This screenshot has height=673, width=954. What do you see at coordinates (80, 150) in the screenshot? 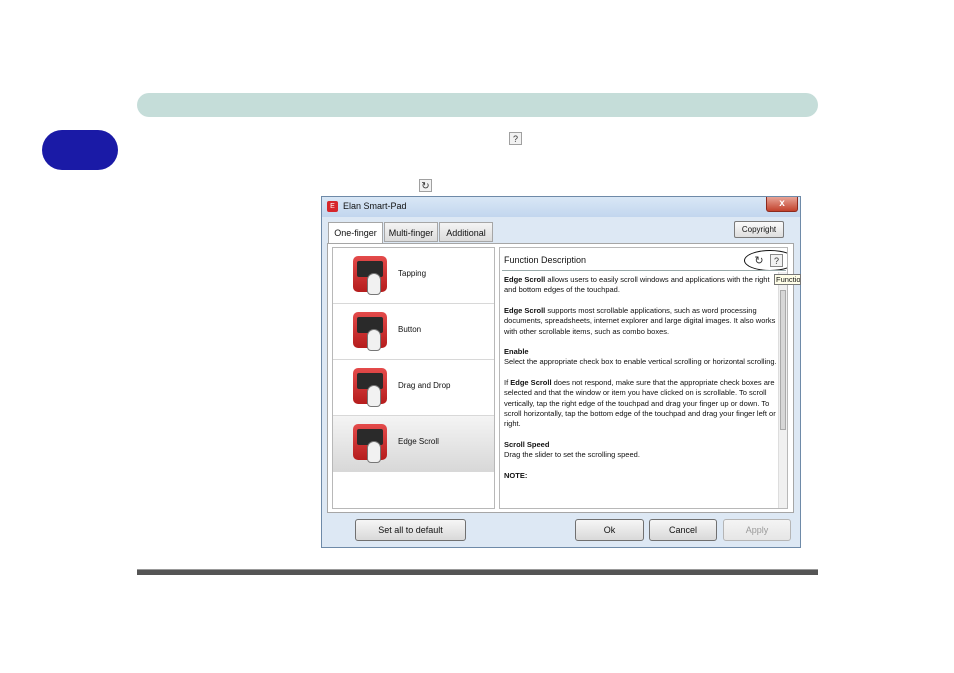
I see `chapter-tab` at bounding box center [80, 150].